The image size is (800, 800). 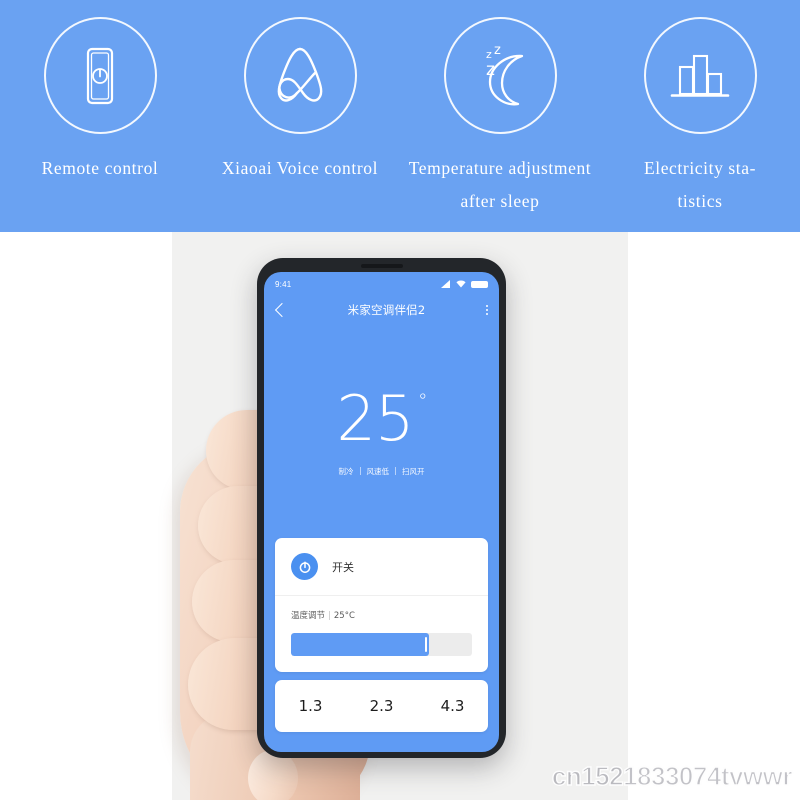 I want to click on feature-sleep-temperature: z z z Temperature adjustment after sleep, so click(x=500, y=116).